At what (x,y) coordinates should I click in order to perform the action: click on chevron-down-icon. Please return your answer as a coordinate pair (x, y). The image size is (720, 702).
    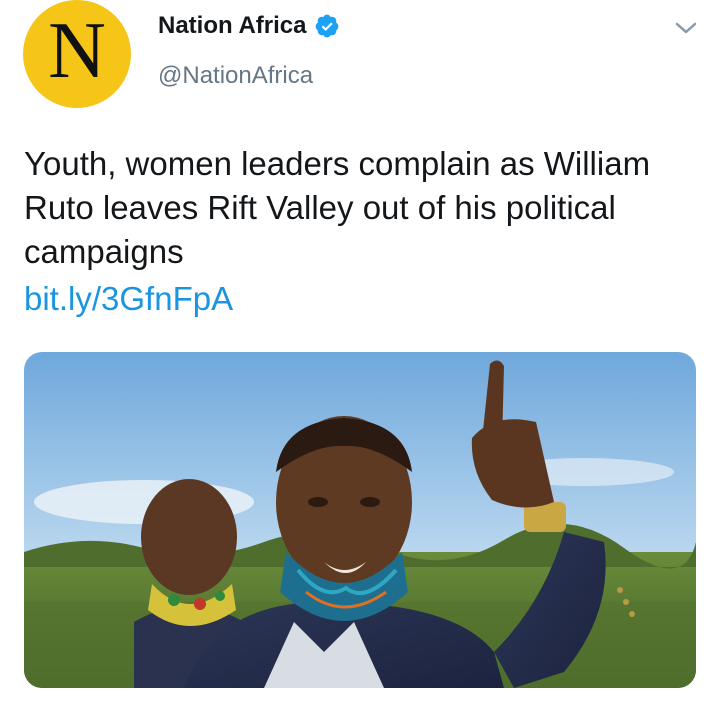
    Looking at the image, I should click on (686, 28).